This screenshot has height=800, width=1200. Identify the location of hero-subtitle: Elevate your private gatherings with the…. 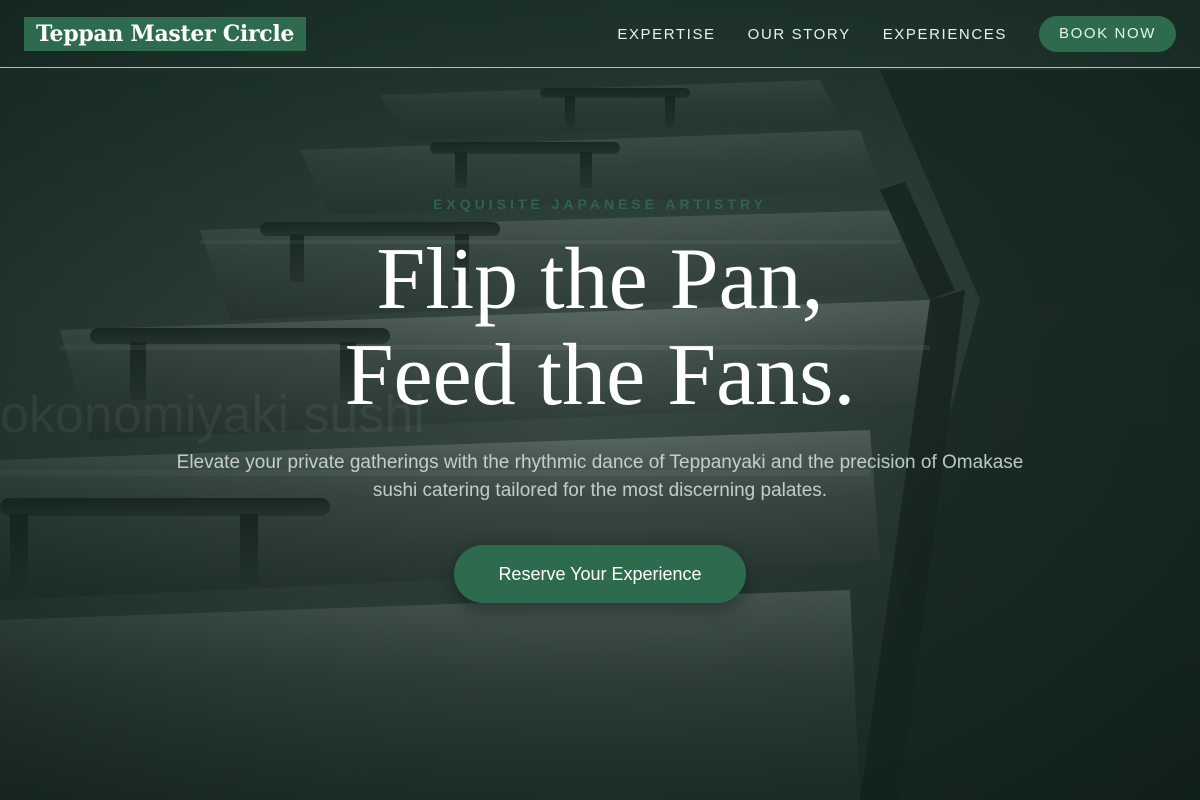
(600, 476).